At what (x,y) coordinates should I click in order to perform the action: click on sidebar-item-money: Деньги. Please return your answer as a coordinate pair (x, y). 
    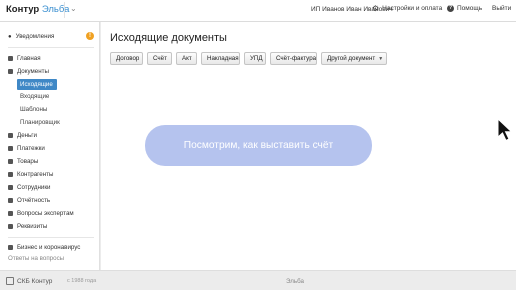
    Looking at the image, I should click on (22, 135).